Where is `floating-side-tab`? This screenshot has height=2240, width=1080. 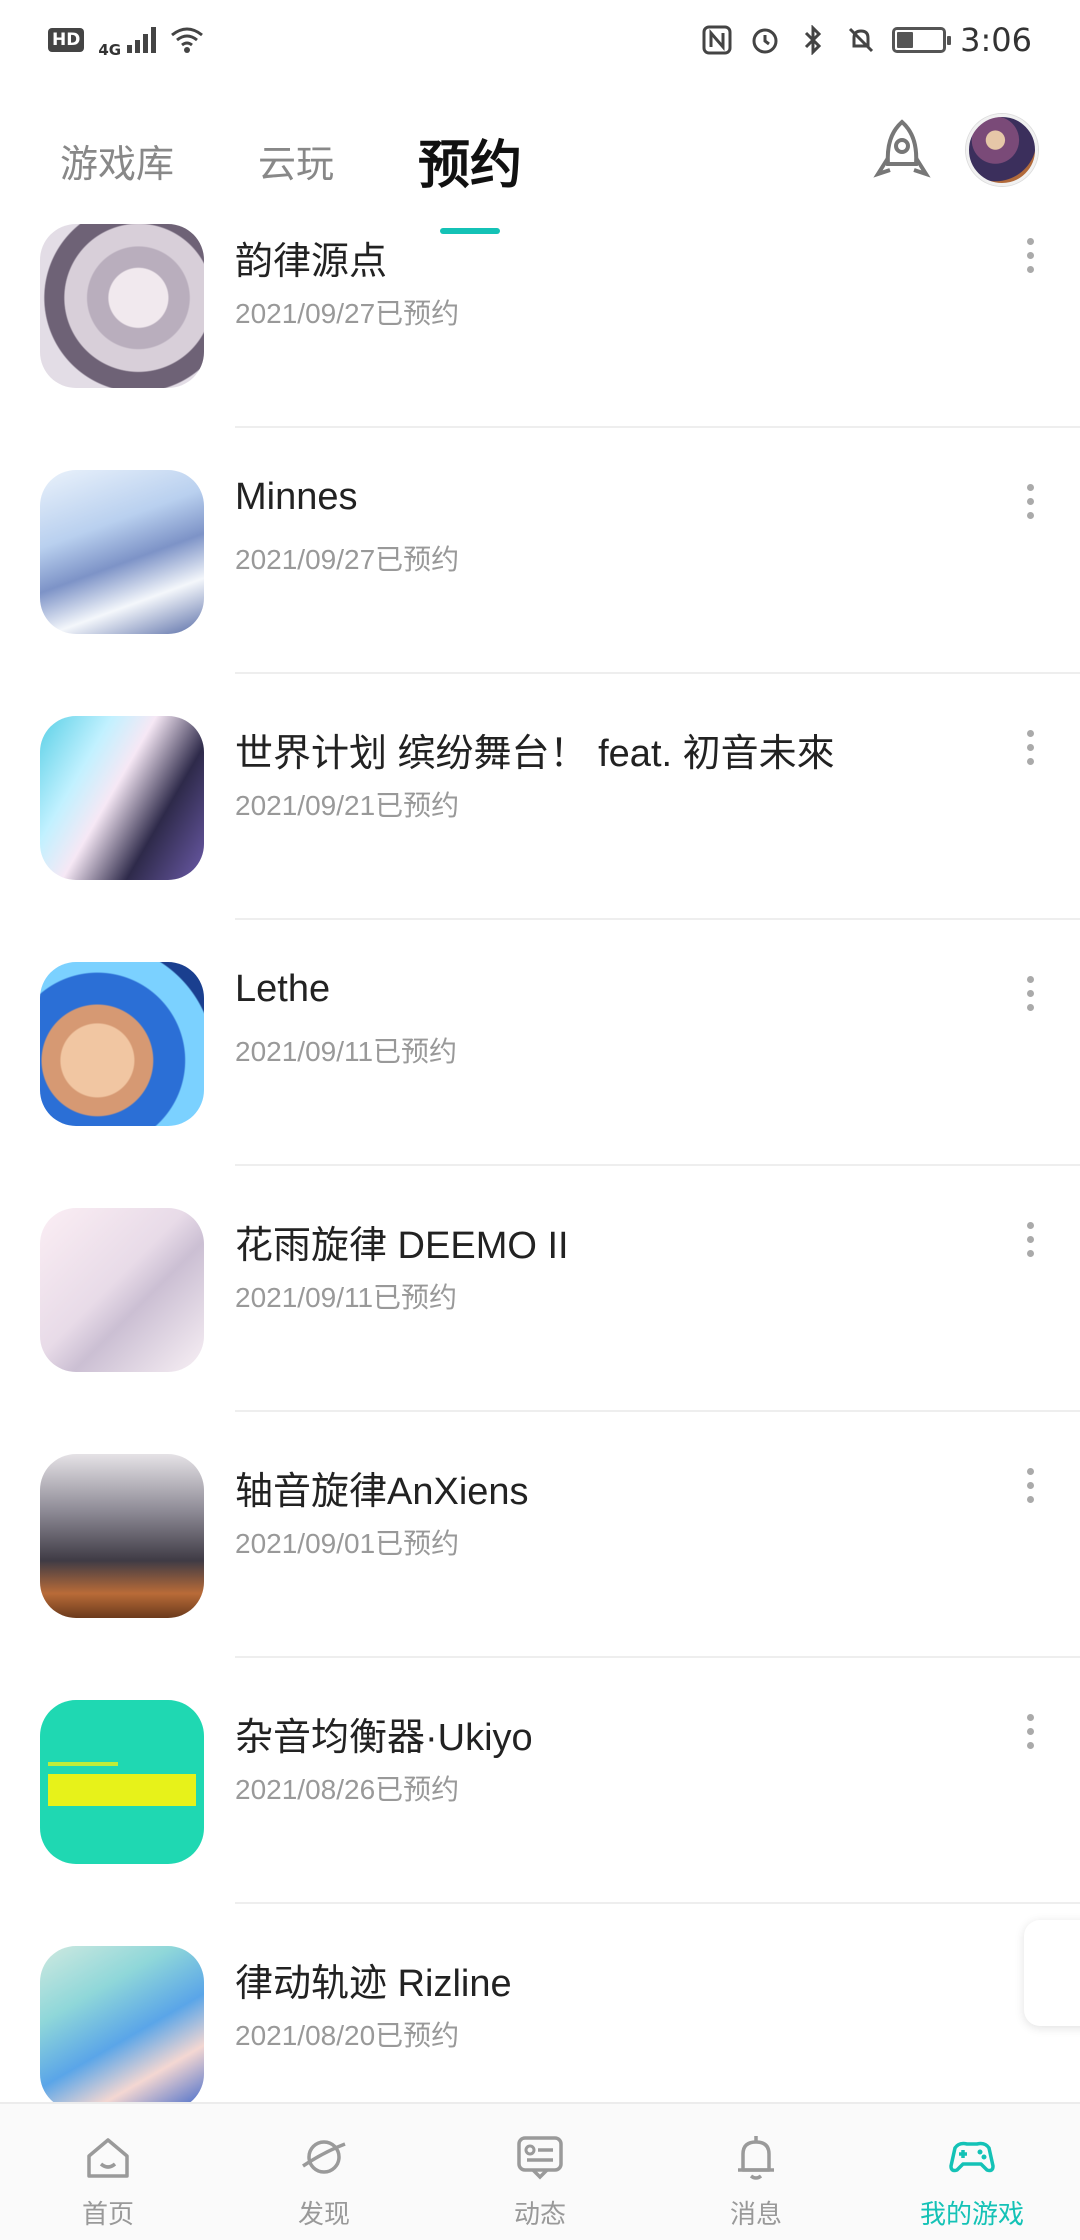 floating-side-tab is located at coordinates (1052, 1973).